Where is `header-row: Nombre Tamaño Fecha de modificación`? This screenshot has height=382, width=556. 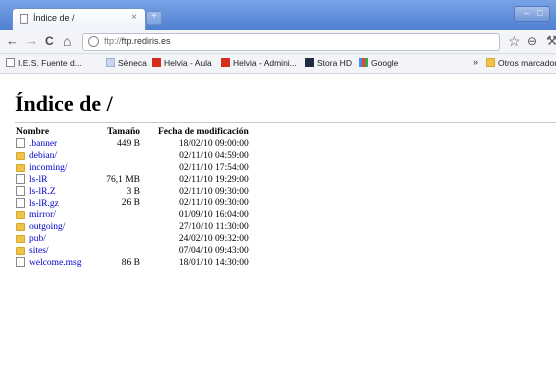 header-row: Nombre Tamaño Fecha de modificación is located at coordinates (132, 132).